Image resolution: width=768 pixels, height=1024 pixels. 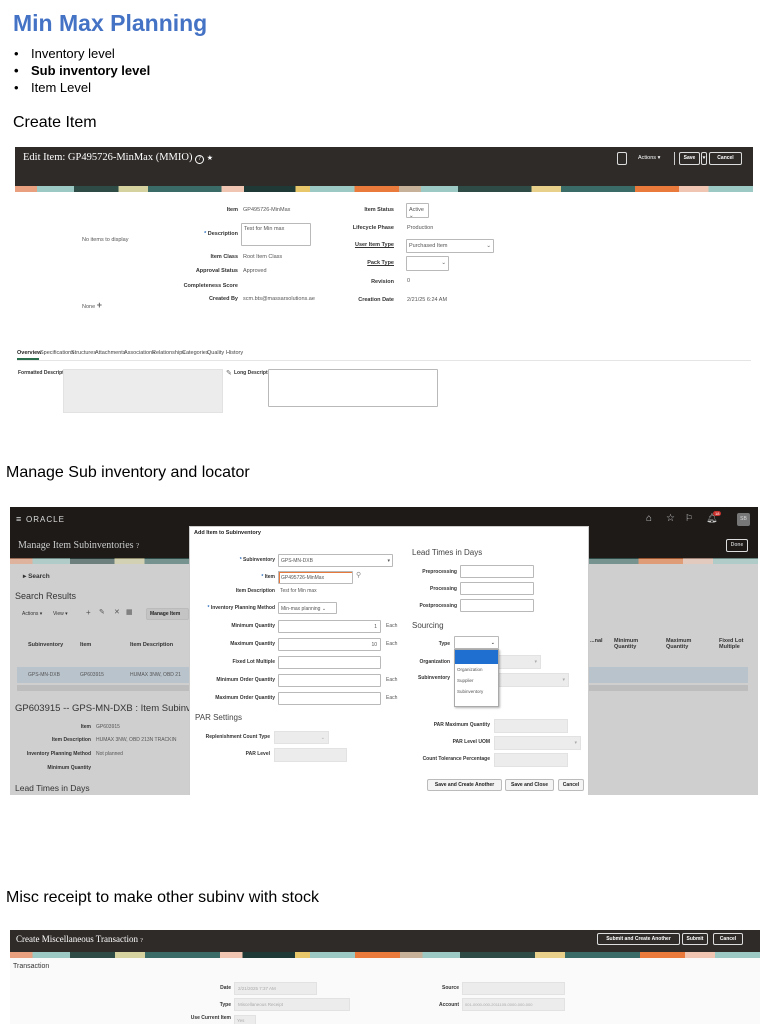 What do you see at coordinates (379, 210) in the screenshot?
I see `field-label: Item Status` at bounding box center [379, 210].